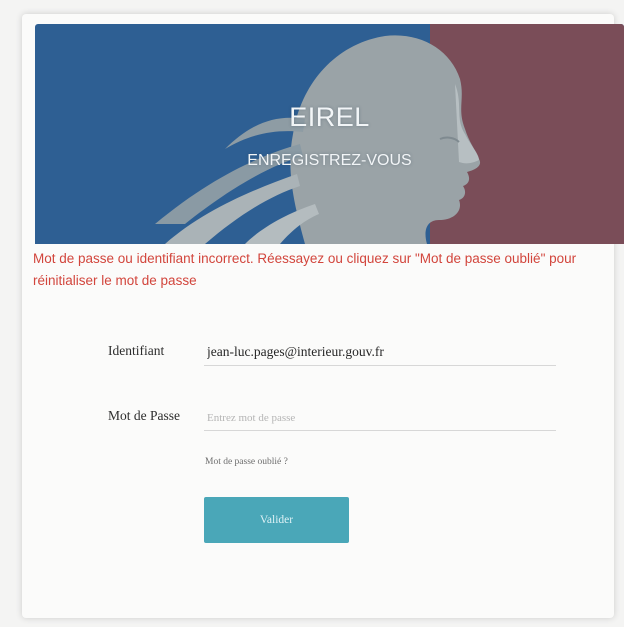 This screenshot has width=624, height=627. I want to click on forgot-password-link: Mot de passe oublié ?, so click(246, 462).